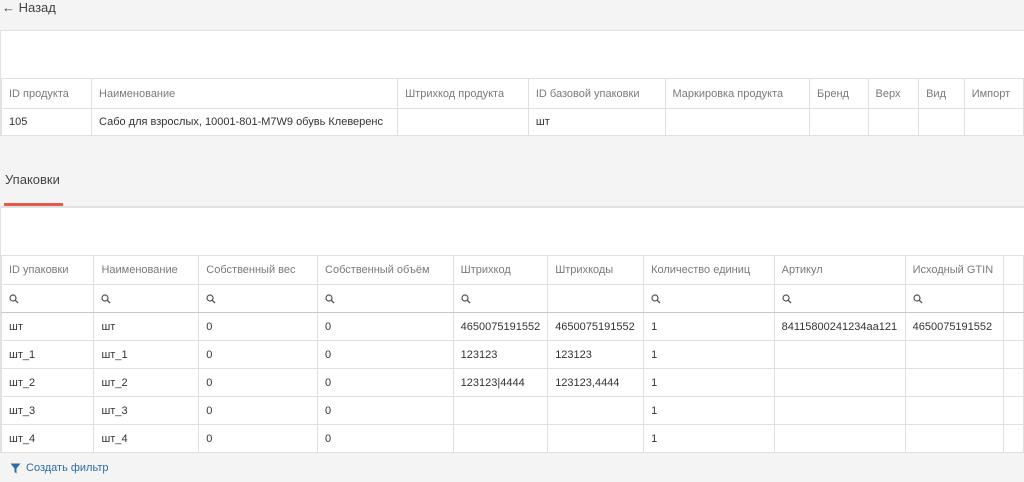  What do you see at coordinates (596, 270) in the screenshot?
I see `column-header: Штрихкоды` at bounding box center [596, 270].